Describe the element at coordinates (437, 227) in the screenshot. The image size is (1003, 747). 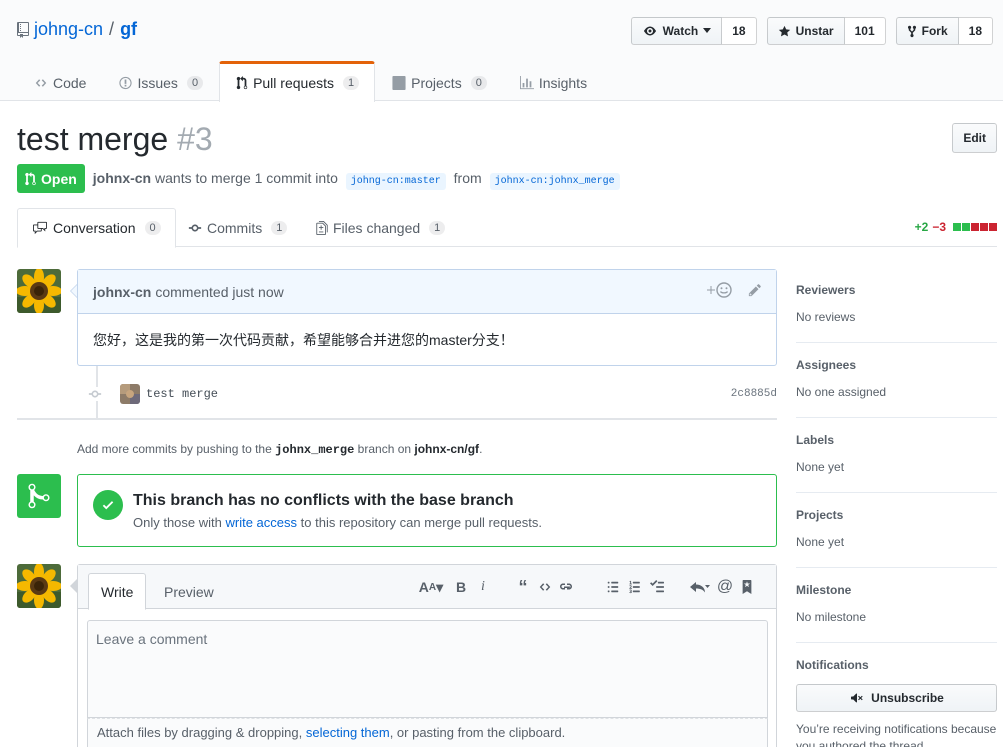
I see `files-counter: 1` at that location.